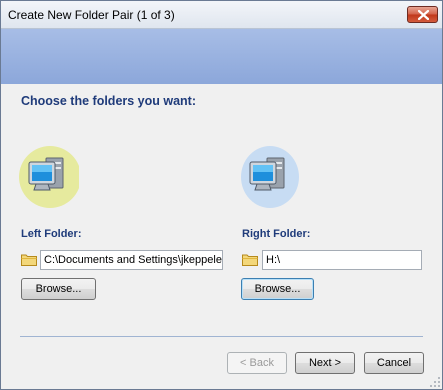  Describe the element at coordinates (49, 177) in the screenshot. I see `left-computer-icon` at that location.